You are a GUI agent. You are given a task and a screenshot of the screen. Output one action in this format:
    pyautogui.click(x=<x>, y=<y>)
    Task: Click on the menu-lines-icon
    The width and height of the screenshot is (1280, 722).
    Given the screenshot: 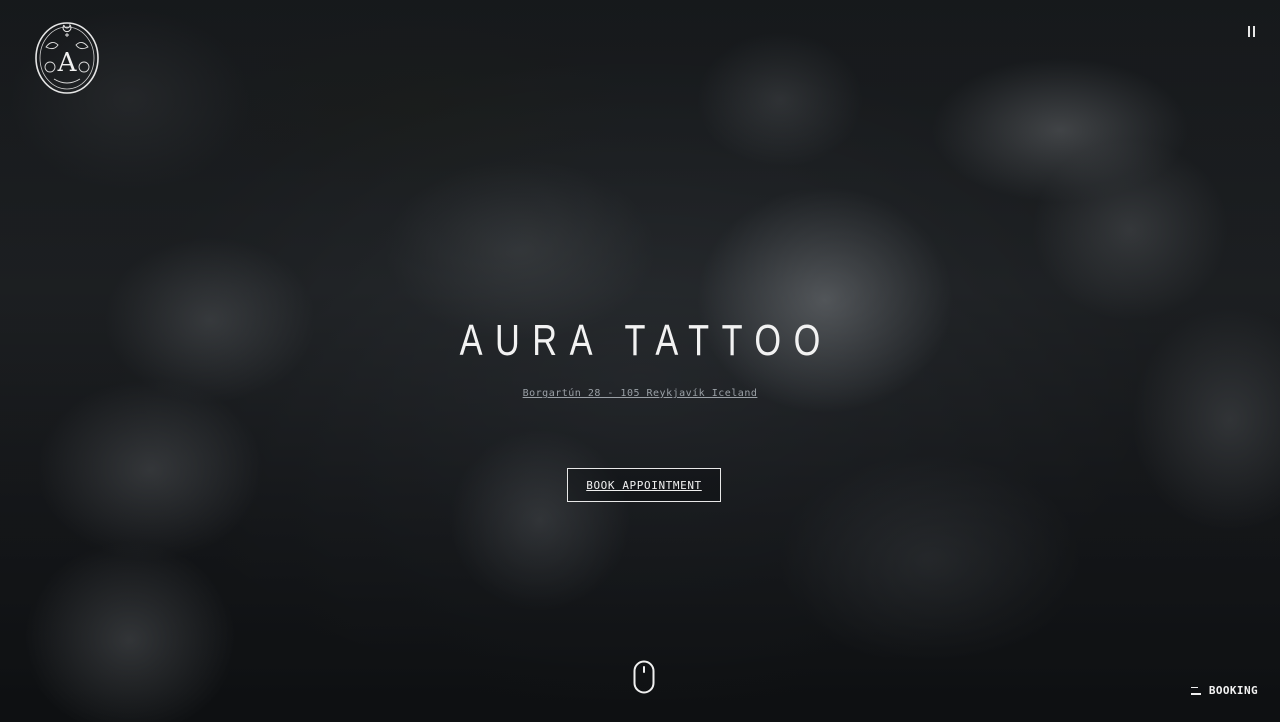 What is the action you would take?
    pyautogui.click(x=1195, y=691)
    